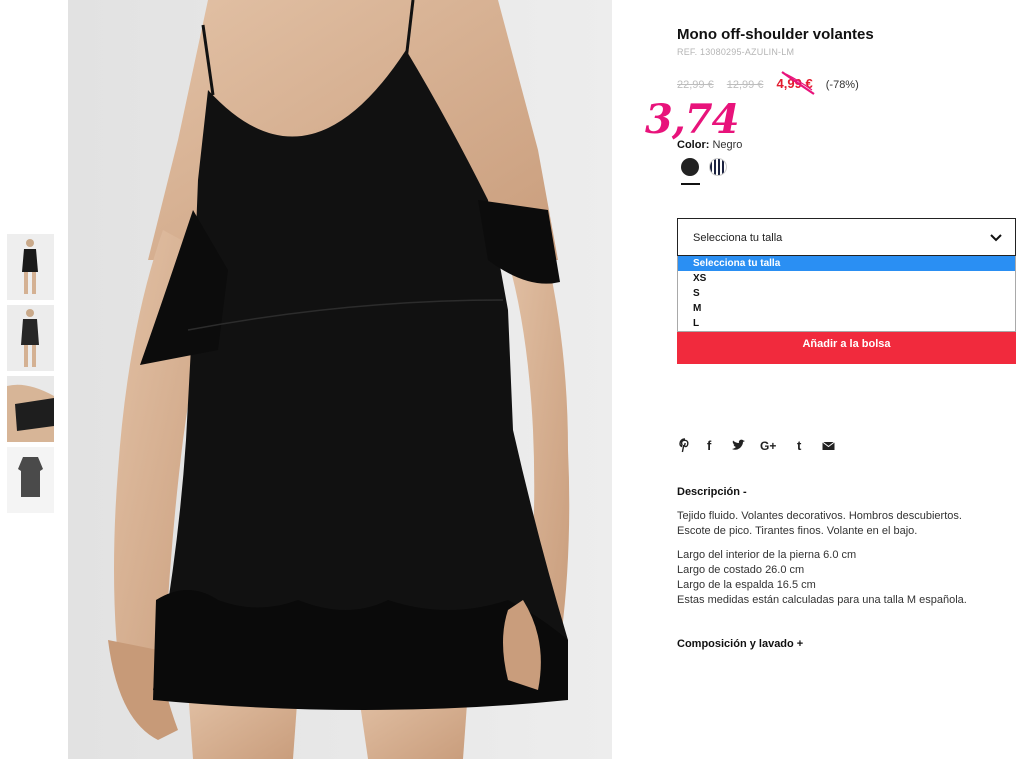  I want to click on swatch-selected-indicator, so click(690, 184).